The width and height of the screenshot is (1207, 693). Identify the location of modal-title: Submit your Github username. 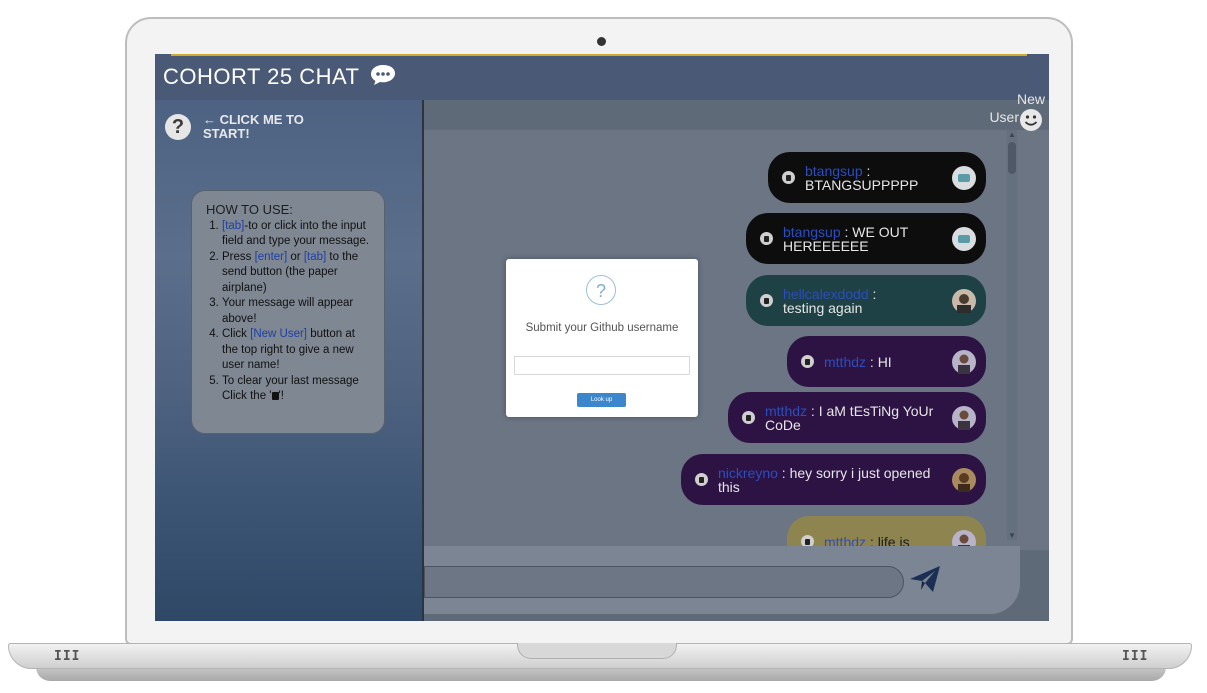
(602, 328).